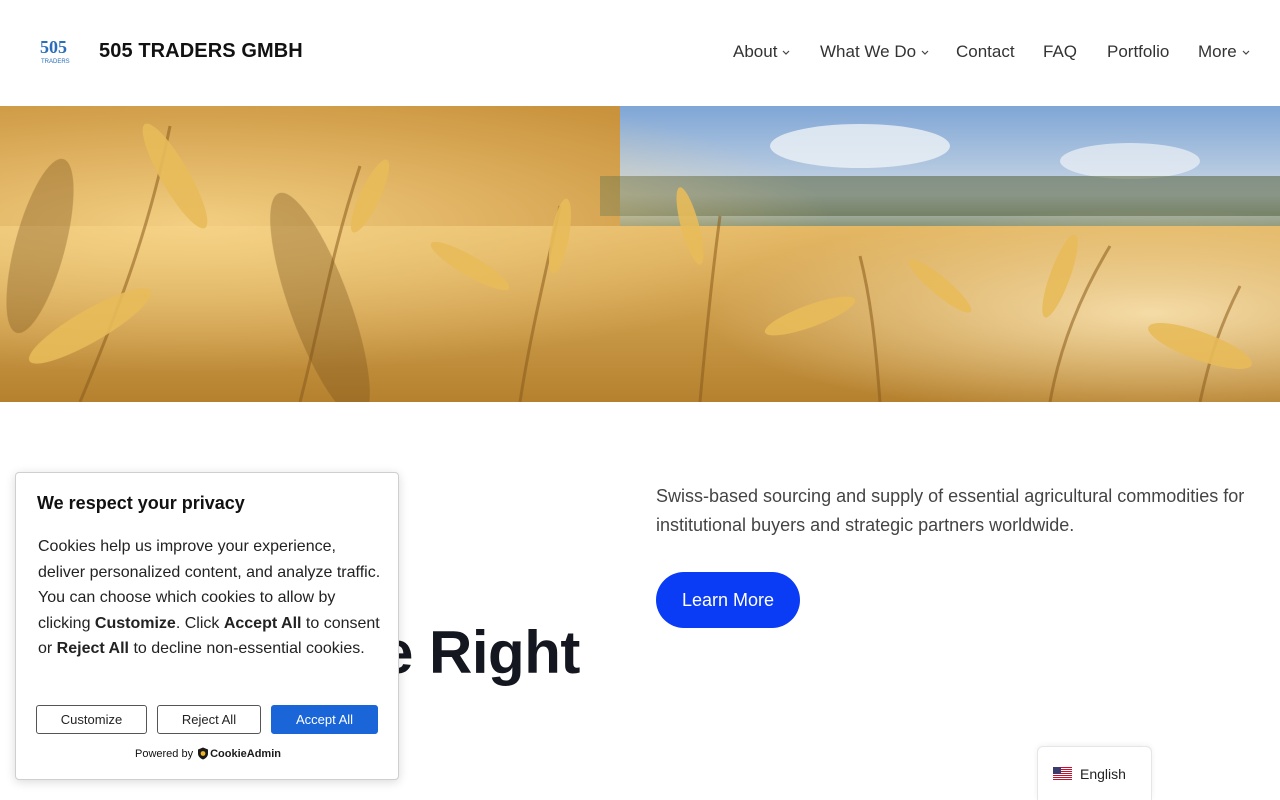  I want to click on nav-item-contact: Contact, so click(985, 52).